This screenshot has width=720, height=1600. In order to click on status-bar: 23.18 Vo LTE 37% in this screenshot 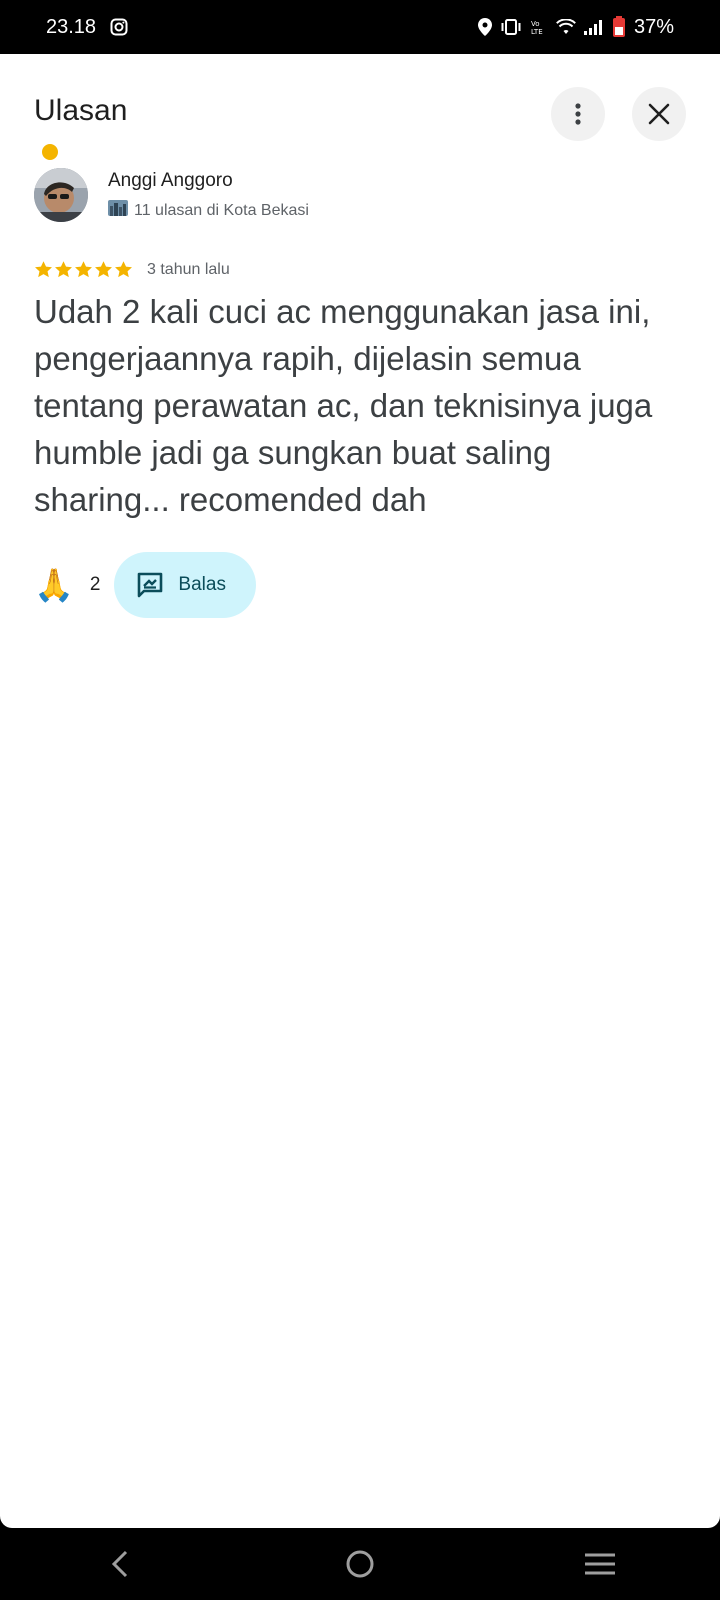, I will do `click(360, 27)`.